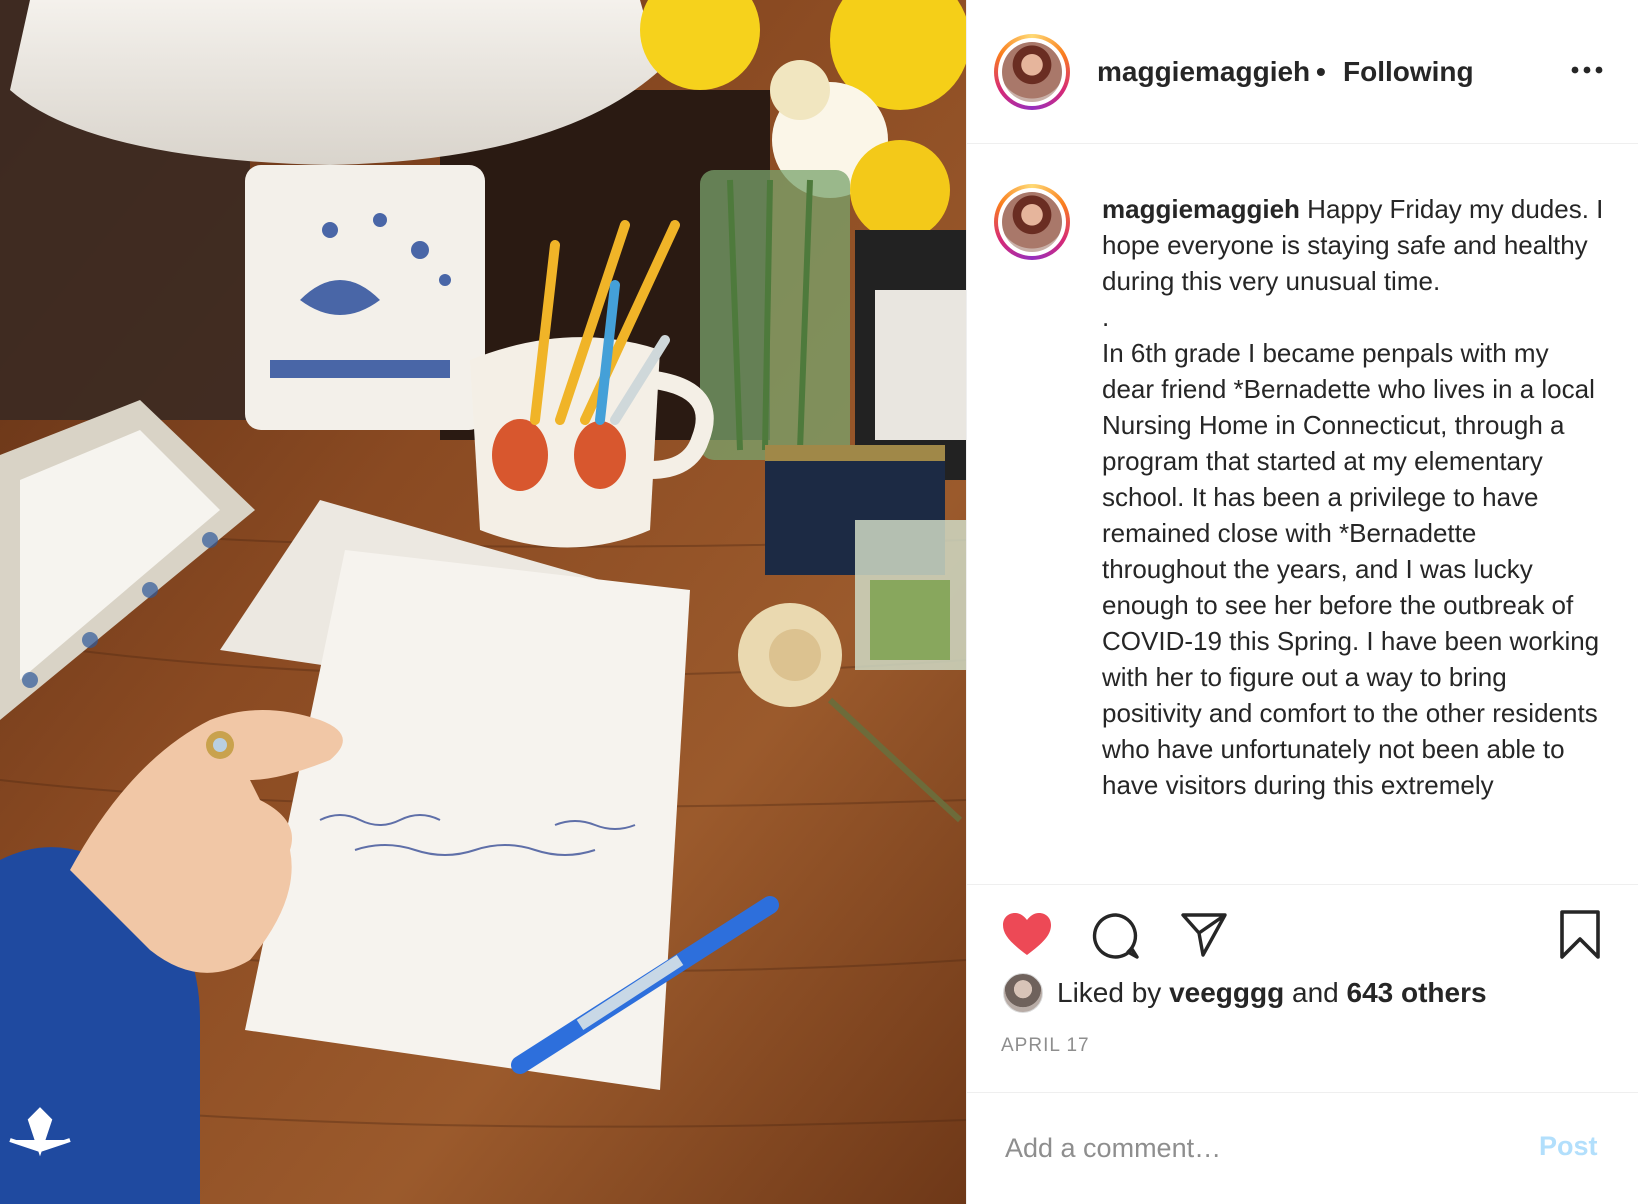  What do you see at coordinates (1265, 1148) in the screenshot?
I see `comment-input` at bounding box center [1265, 1148].